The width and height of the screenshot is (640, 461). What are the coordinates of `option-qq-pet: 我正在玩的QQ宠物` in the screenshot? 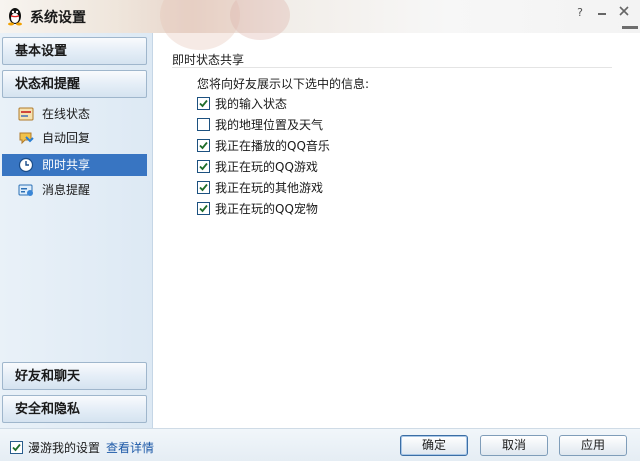 It's located at (257, 208).